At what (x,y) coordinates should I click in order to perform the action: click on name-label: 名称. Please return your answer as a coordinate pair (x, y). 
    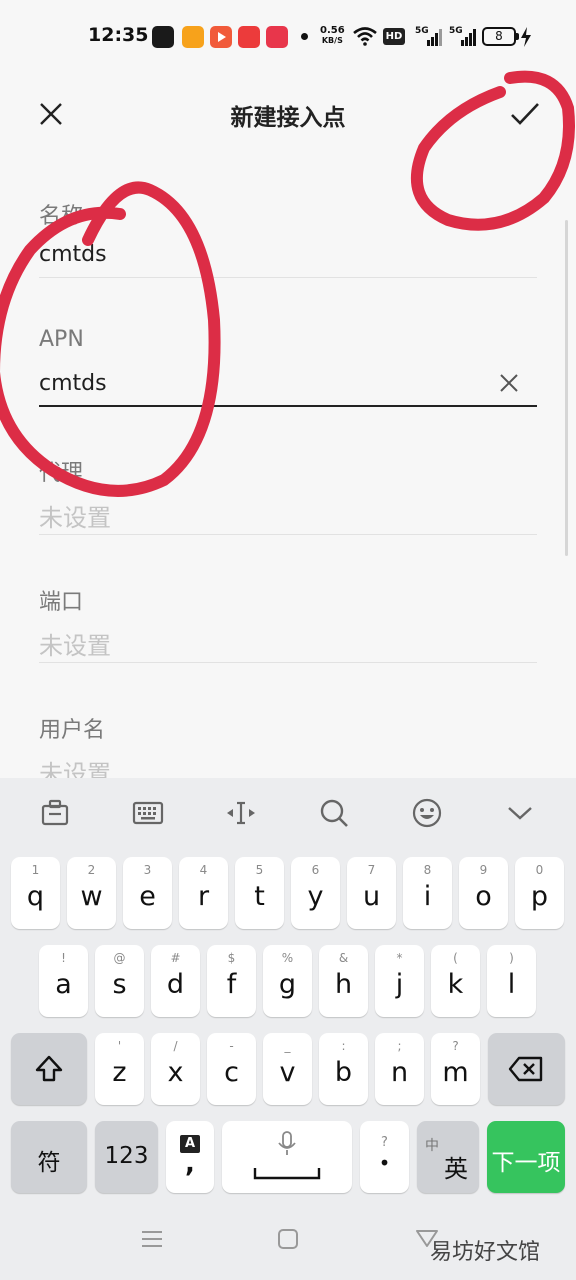
    Looking at the image, I should click on (61, 216).